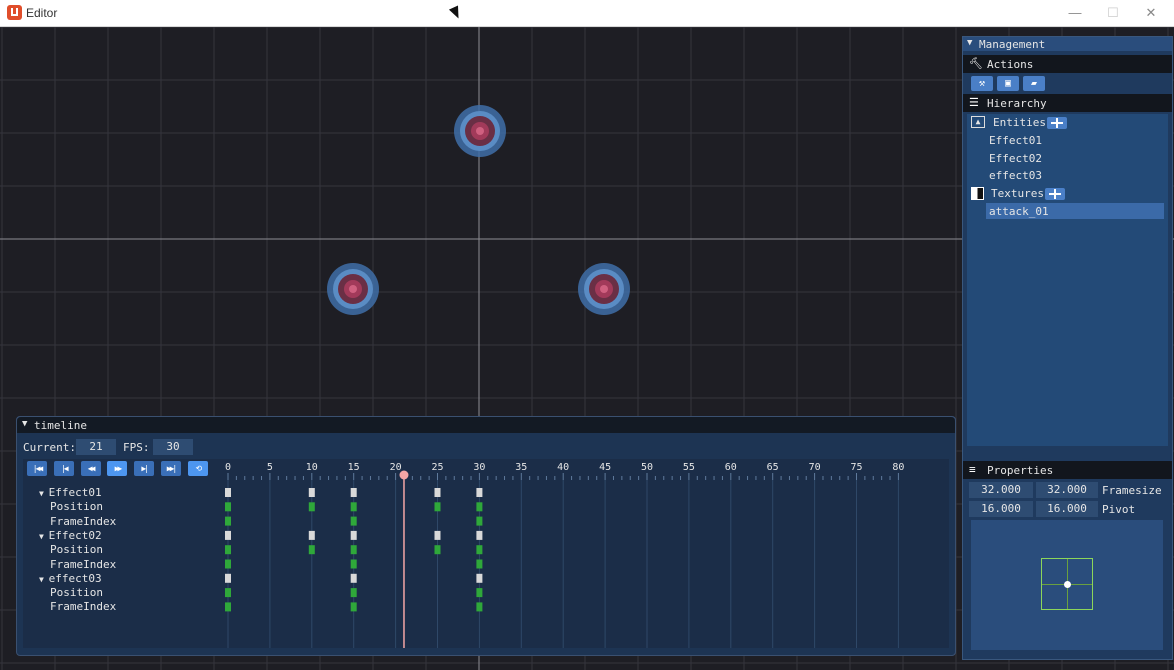 The image size is (1174, 670). I want to click on management-header: ▼ Management, so click(1067, 44).